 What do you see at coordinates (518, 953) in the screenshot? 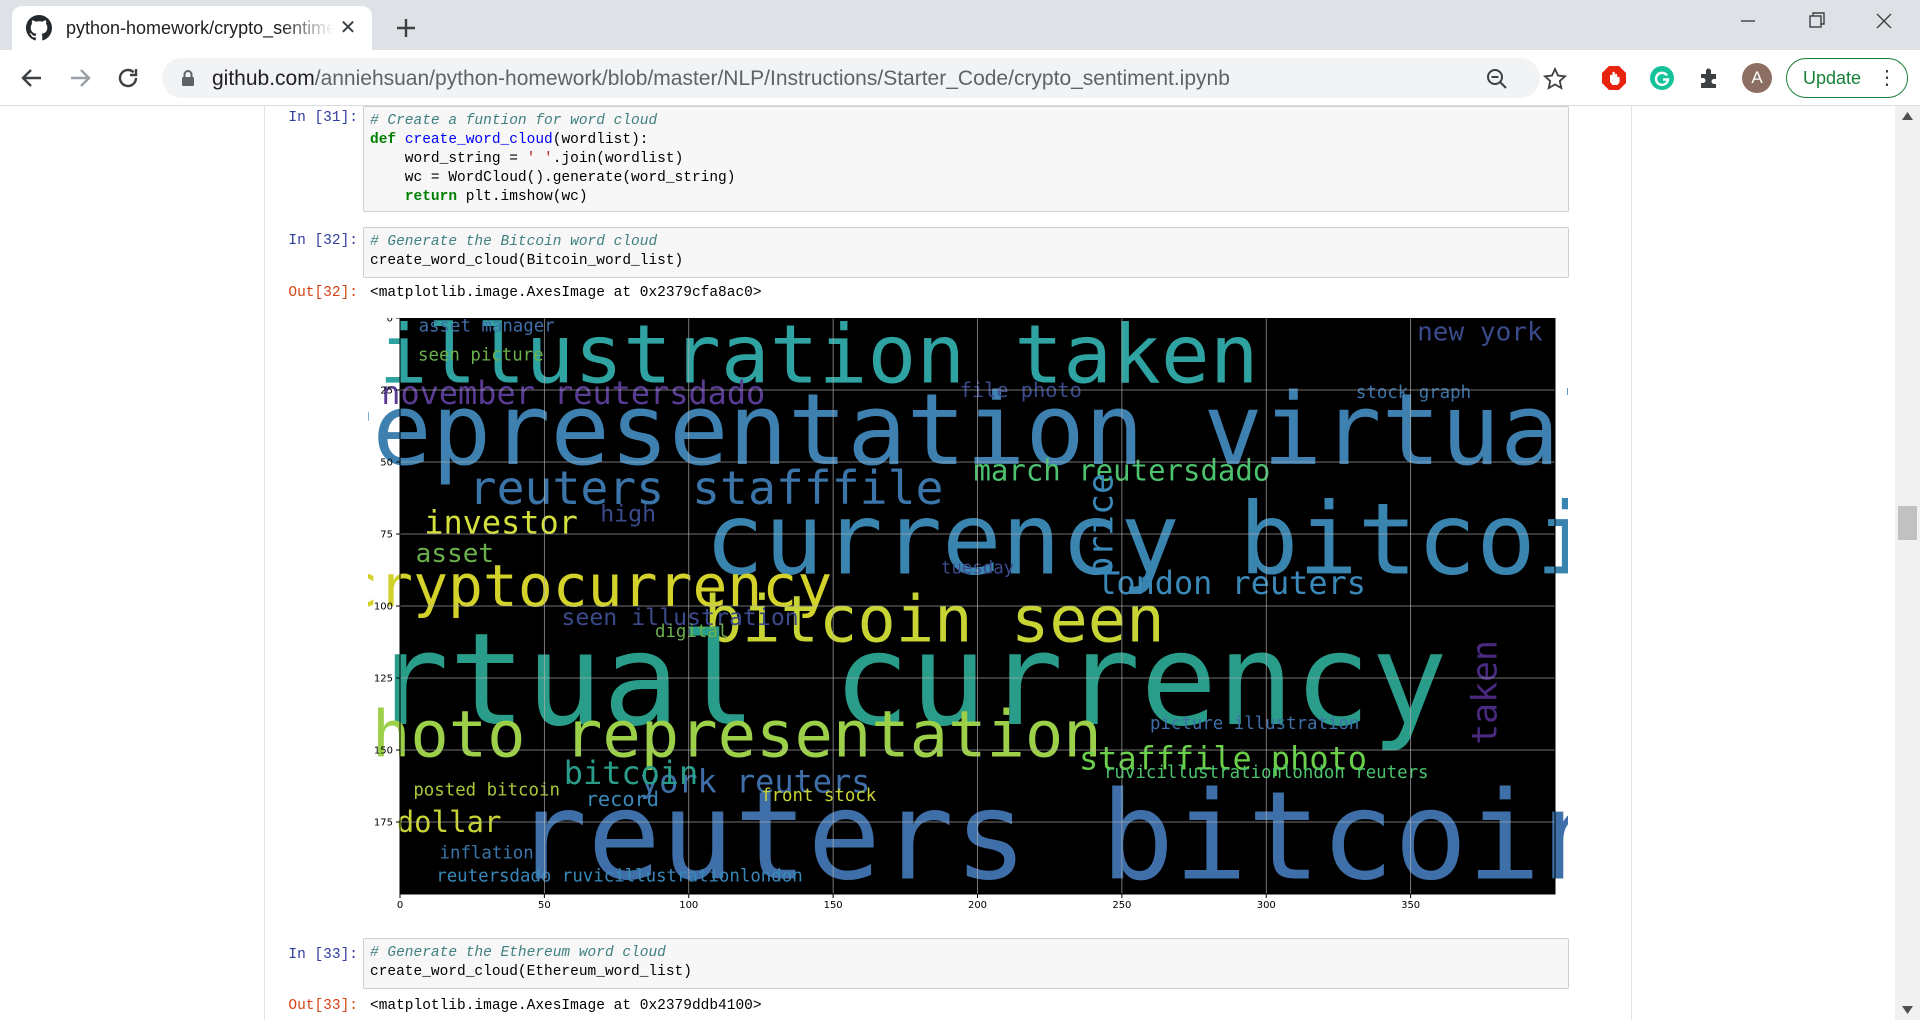
I see `code-comment: # Generate the Ethereum word cloud` at bounding box center [518, 953].